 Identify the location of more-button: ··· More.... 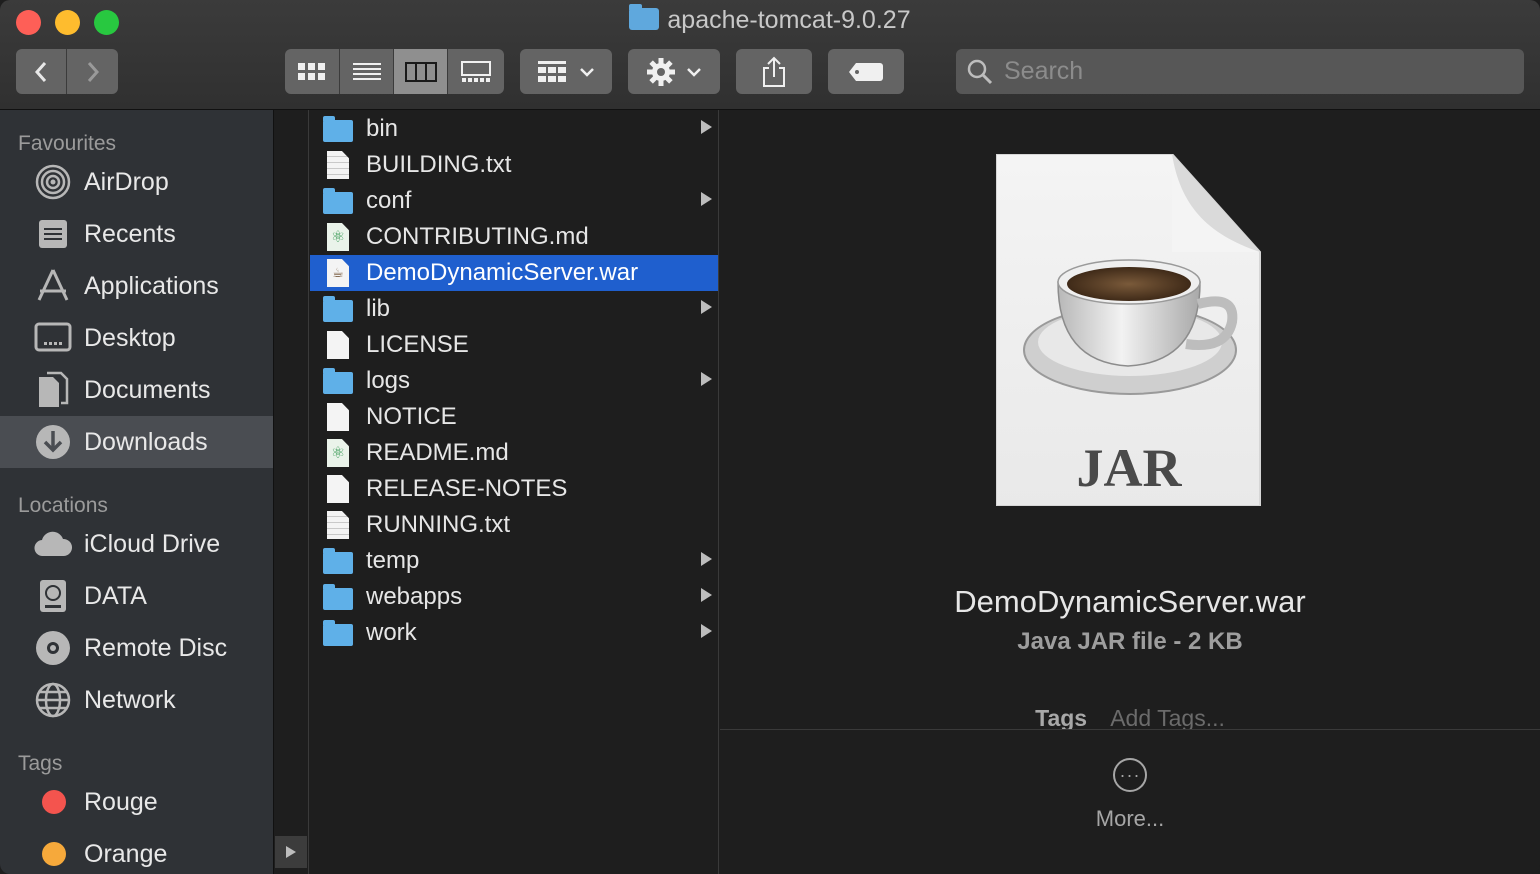
(1130, 795).